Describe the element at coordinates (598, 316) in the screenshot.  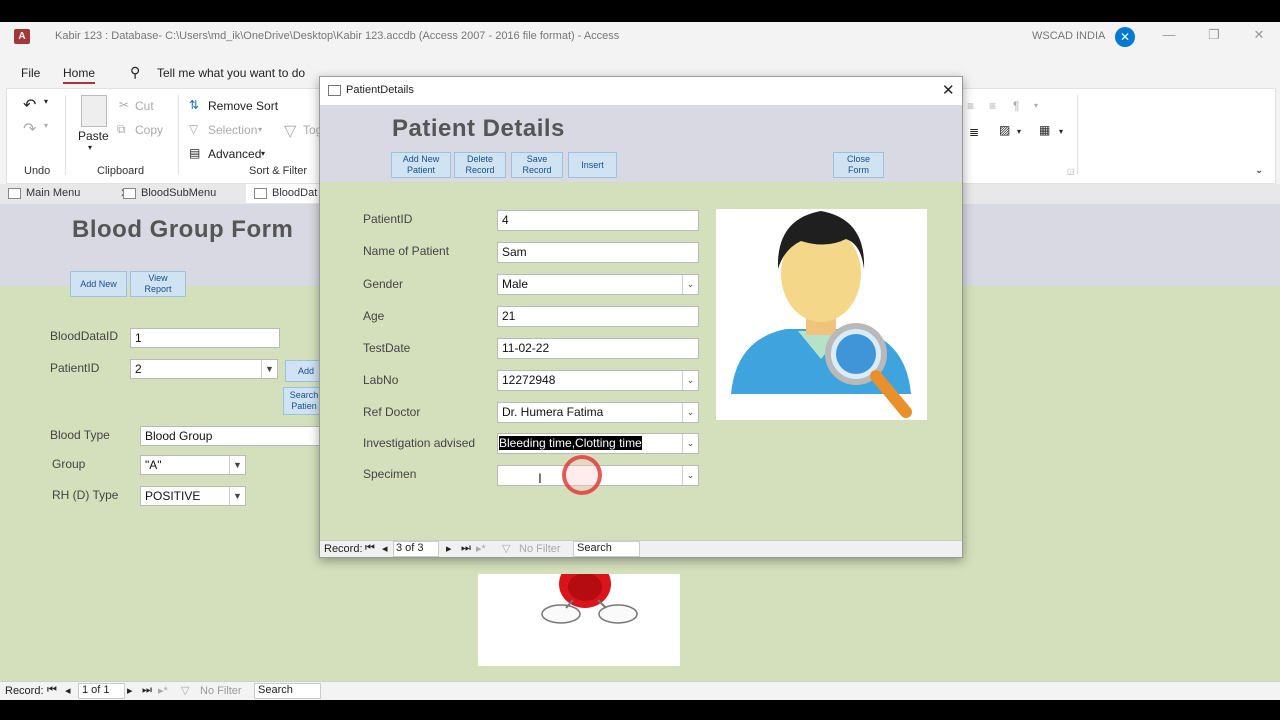
I see `age-field: 21` at that location.